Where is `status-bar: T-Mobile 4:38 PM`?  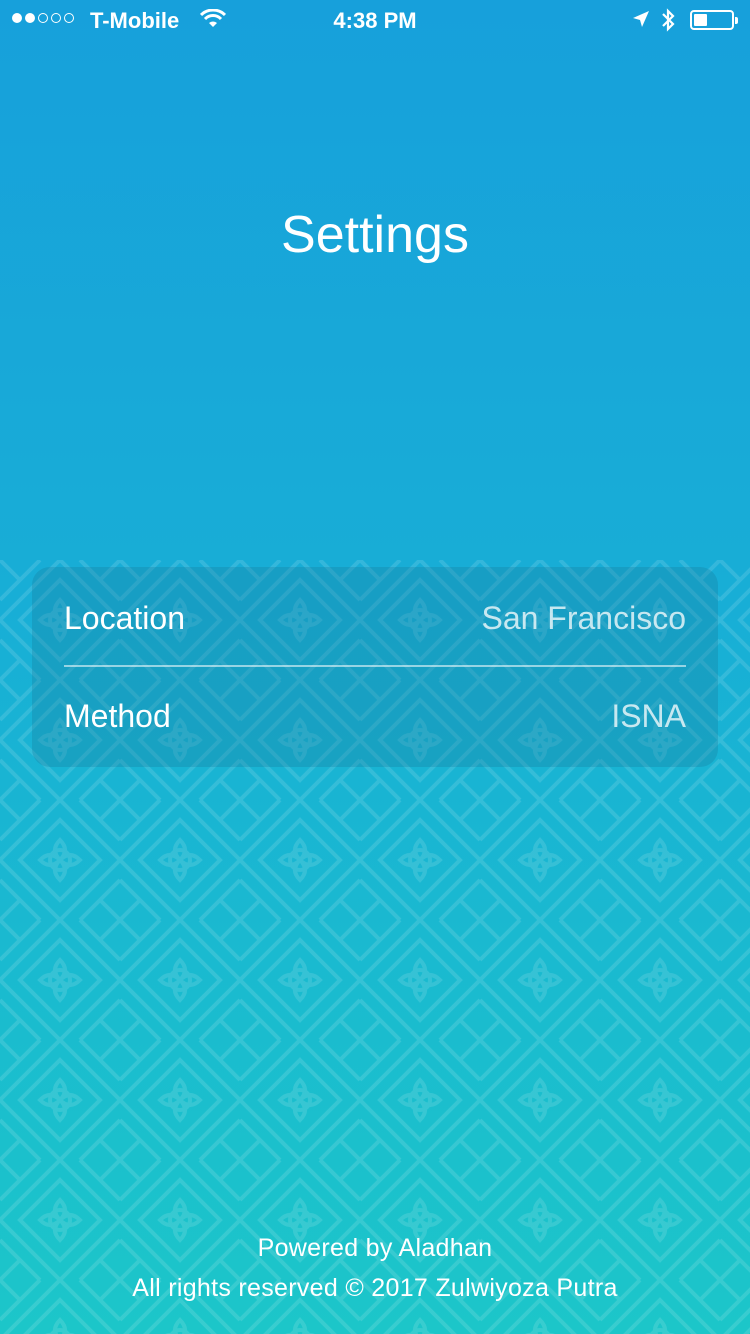
status-bar: T-Mobile 4:38 PM is located at coordinates (375, 20).